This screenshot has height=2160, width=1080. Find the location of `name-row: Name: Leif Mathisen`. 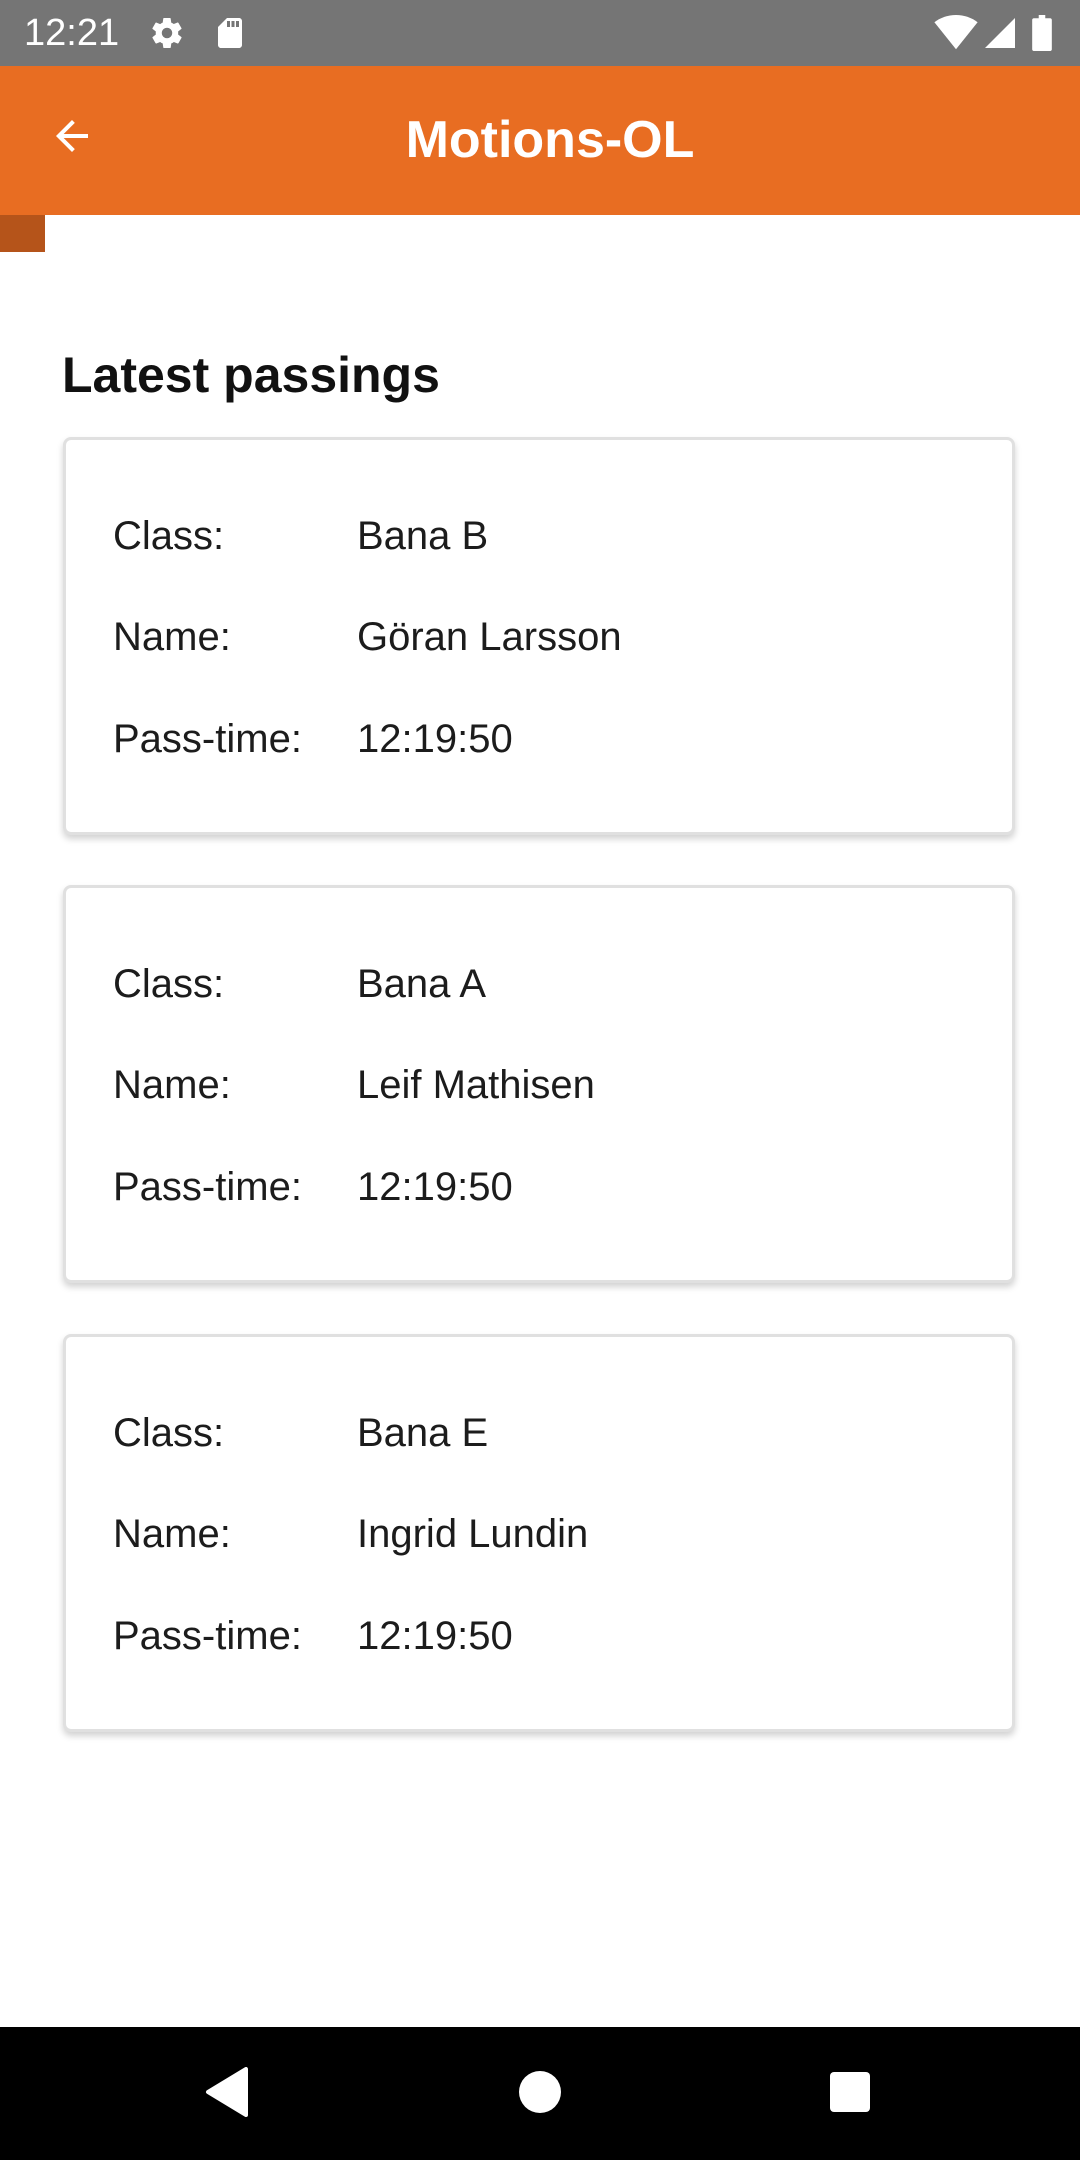

name-row: Name: Leif Mathisen is located at coordinates (539, 1085).